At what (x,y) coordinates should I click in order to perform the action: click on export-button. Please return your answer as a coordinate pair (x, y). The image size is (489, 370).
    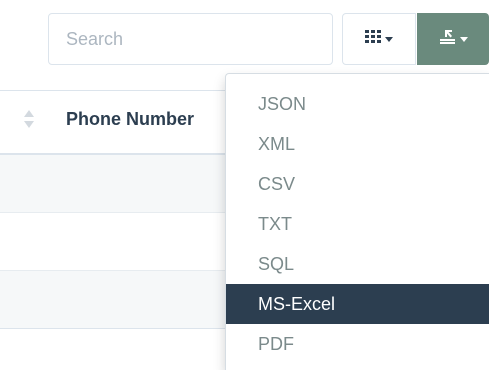
    Looking at the image, I should click on (453, 39).